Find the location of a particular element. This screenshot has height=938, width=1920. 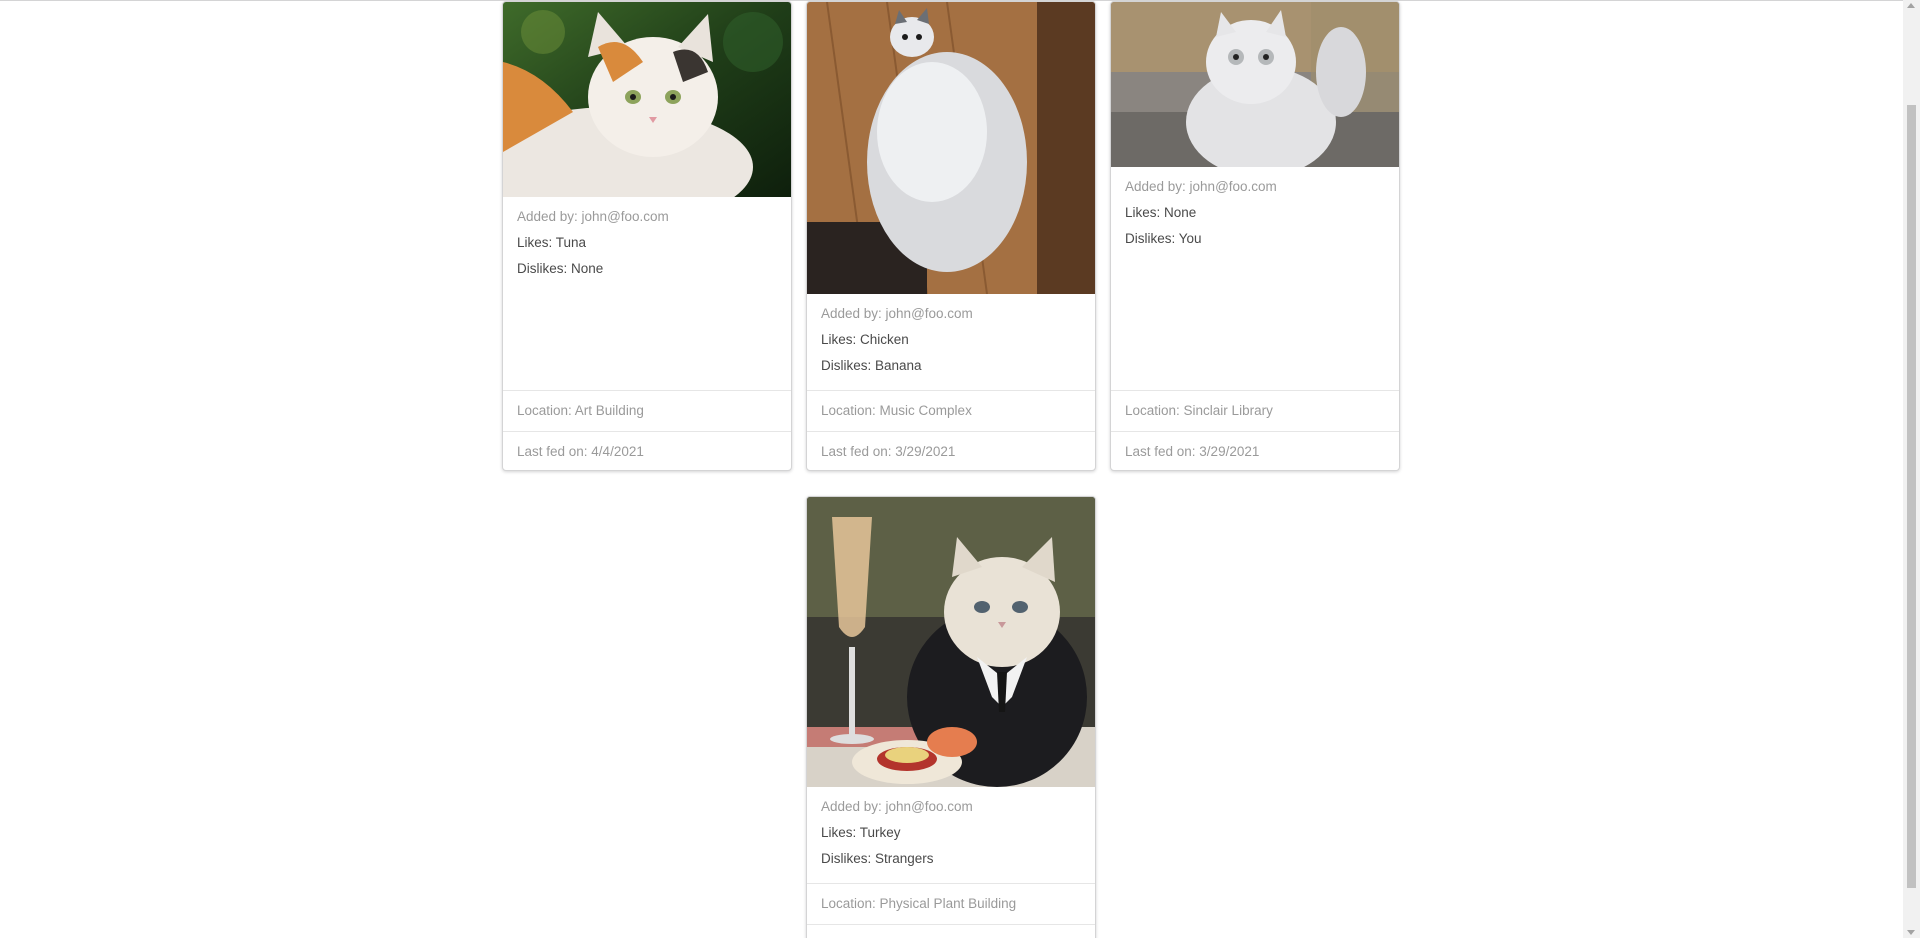

dislikes: Dislikes: Banana is located at coordinates (871, 365).